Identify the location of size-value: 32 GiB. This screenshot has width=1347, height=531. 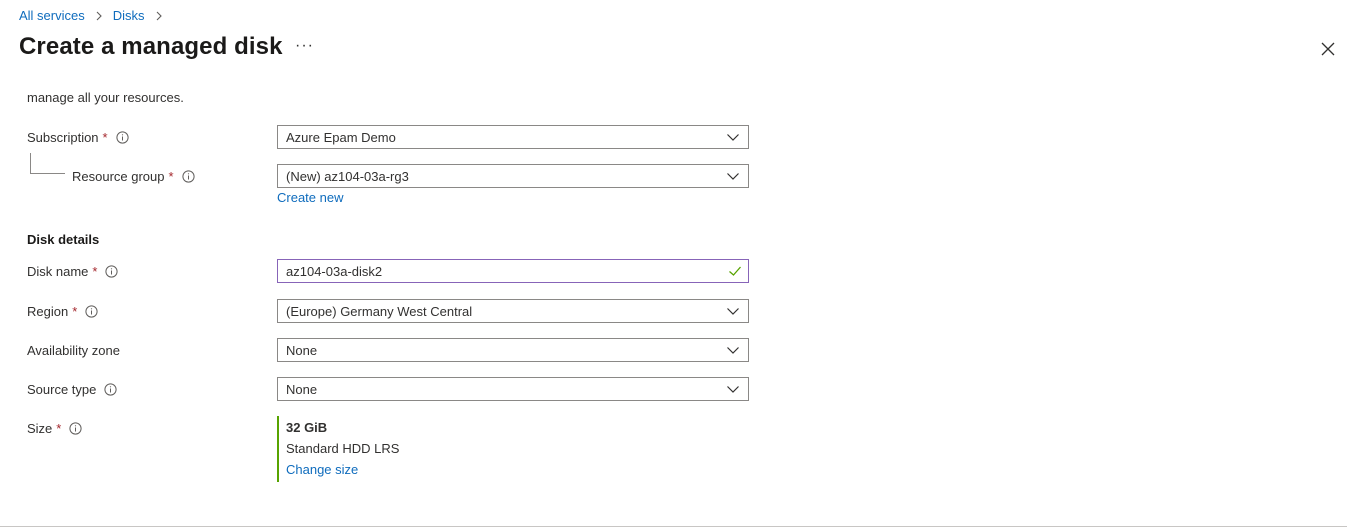
(307, 427).